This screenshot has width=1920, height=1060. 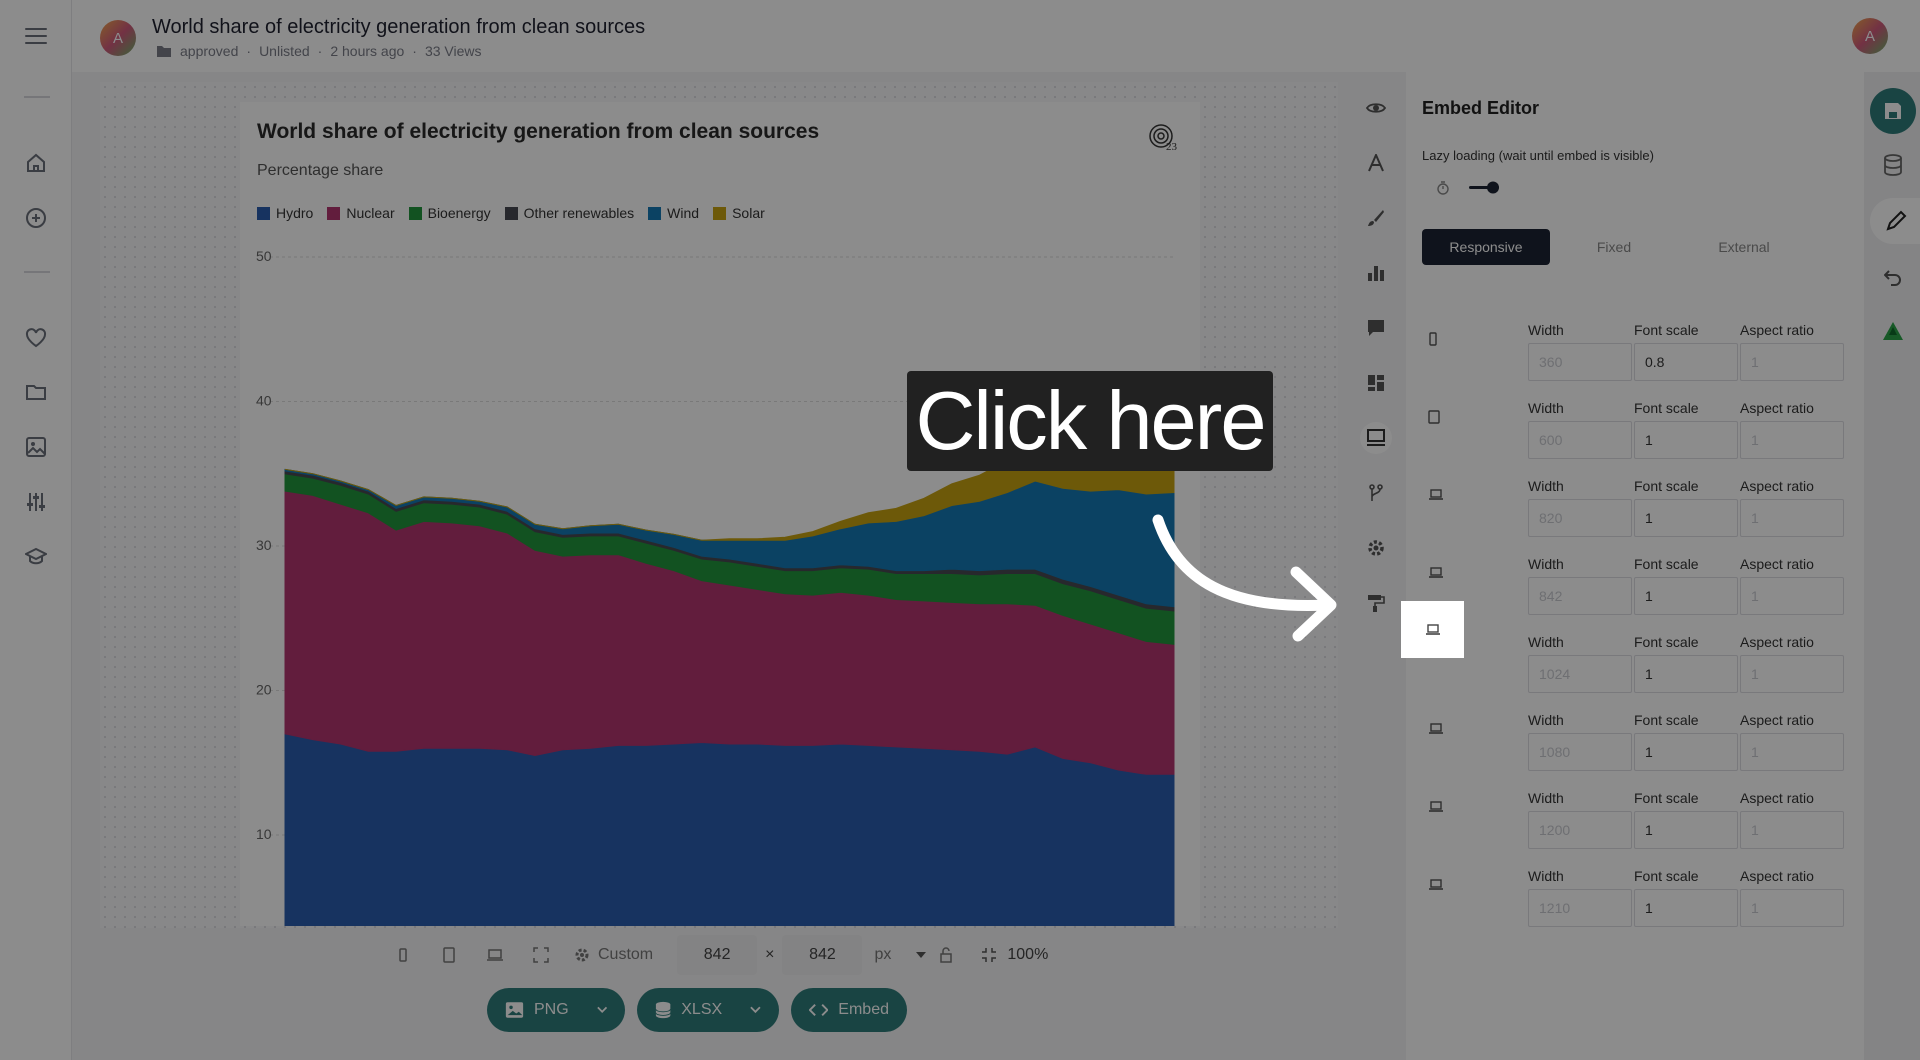 I want to click on laptop-icon, so click(x=1432, y=629).